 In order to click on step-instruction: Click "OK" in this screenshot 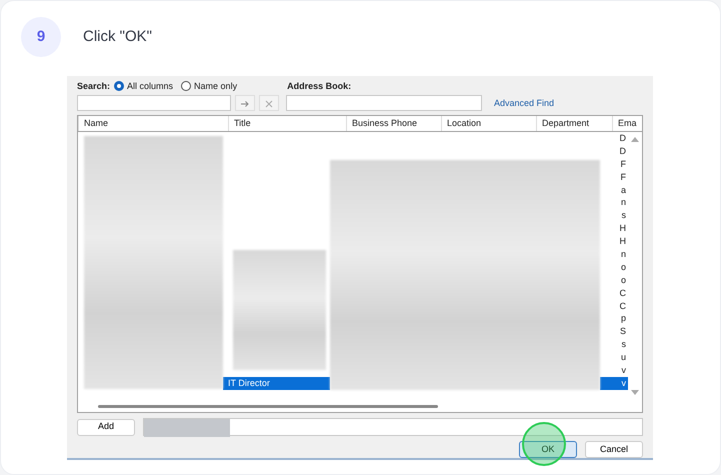, I will do `click(117, 36)`.